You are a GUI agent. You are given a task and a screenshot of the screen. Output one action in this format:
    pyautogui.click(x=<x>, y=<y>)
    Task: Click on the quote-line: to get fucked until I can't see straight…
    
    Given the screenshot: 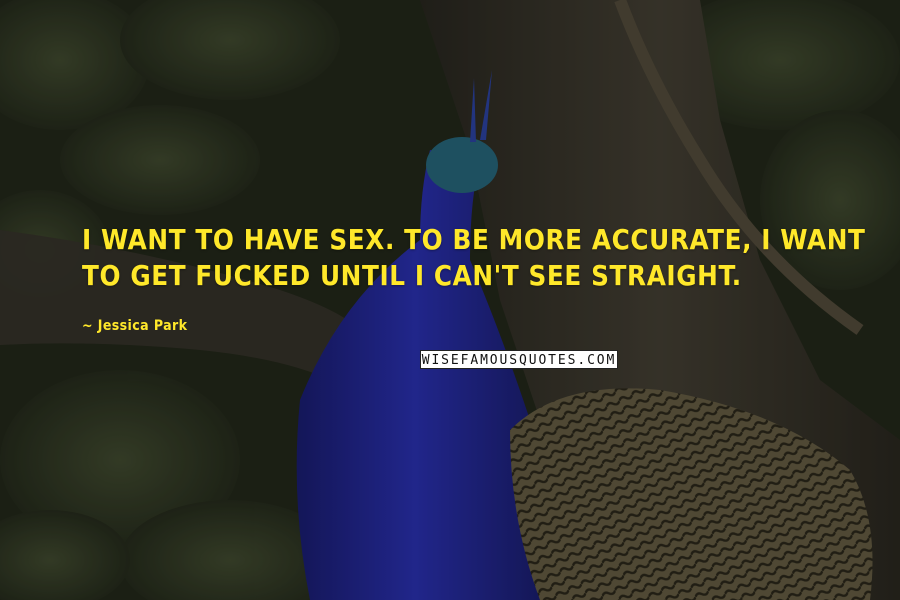 What is the action you would take?
    pyautogui.click(x=412, y=276)
    